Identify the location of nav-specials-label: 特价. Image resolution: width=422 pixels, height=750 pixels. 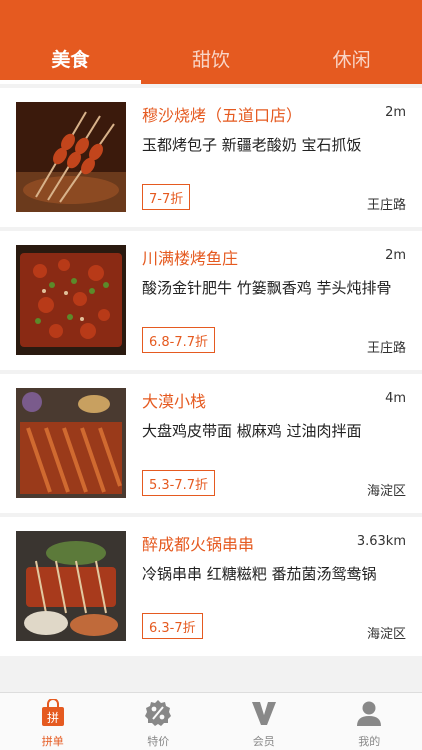
(158, 741).